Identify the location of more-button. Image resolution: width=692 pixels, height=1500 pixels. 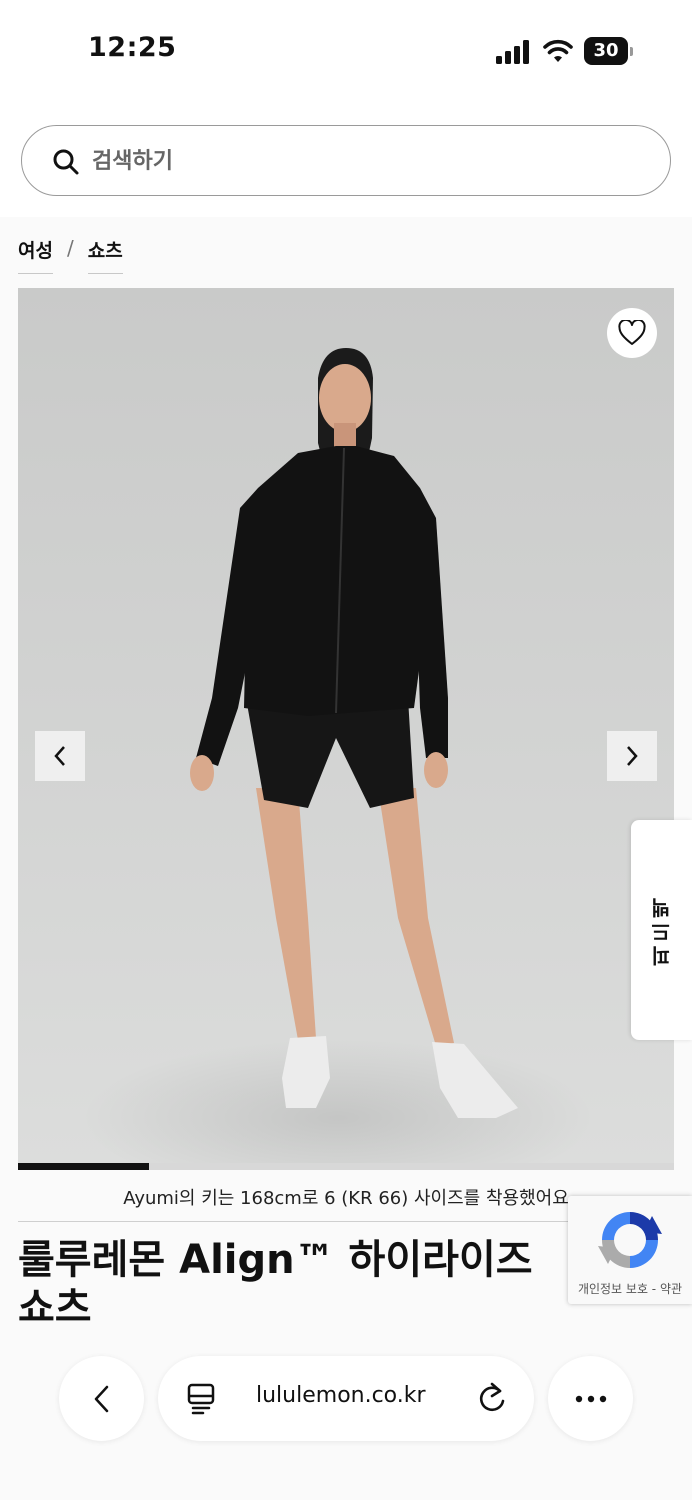
(590, 1398).